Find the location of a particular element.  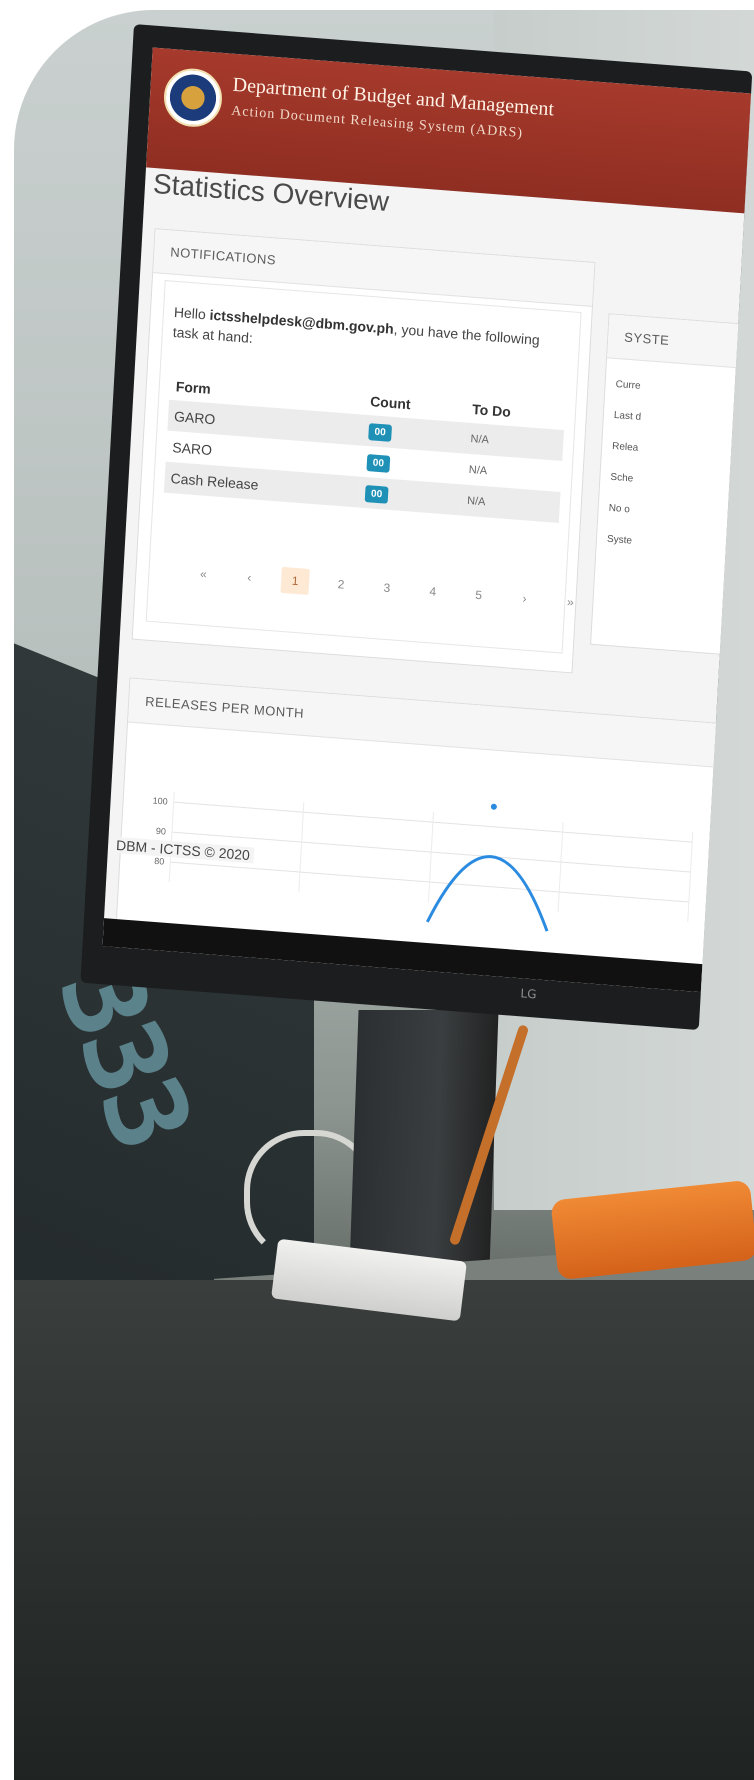

page-button-1: 1 is located at coordinates (295, 580).